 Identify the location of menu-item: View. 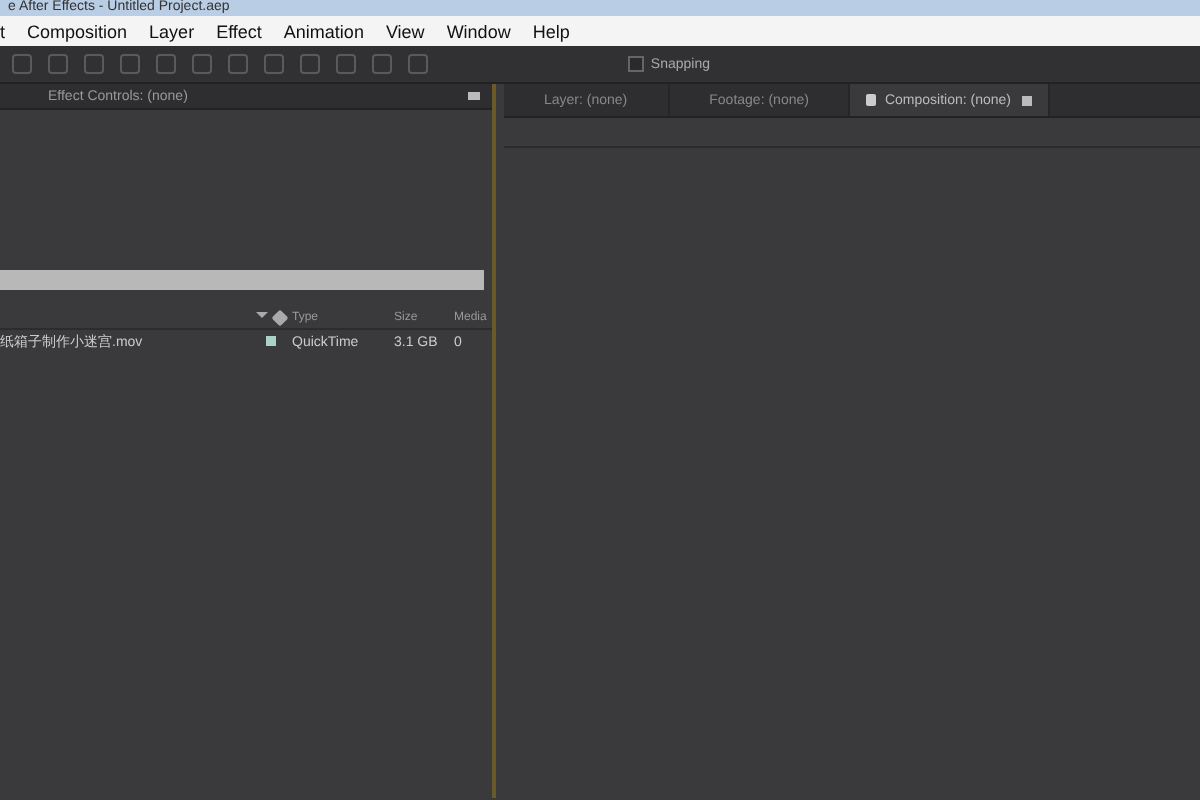
(405, 31).